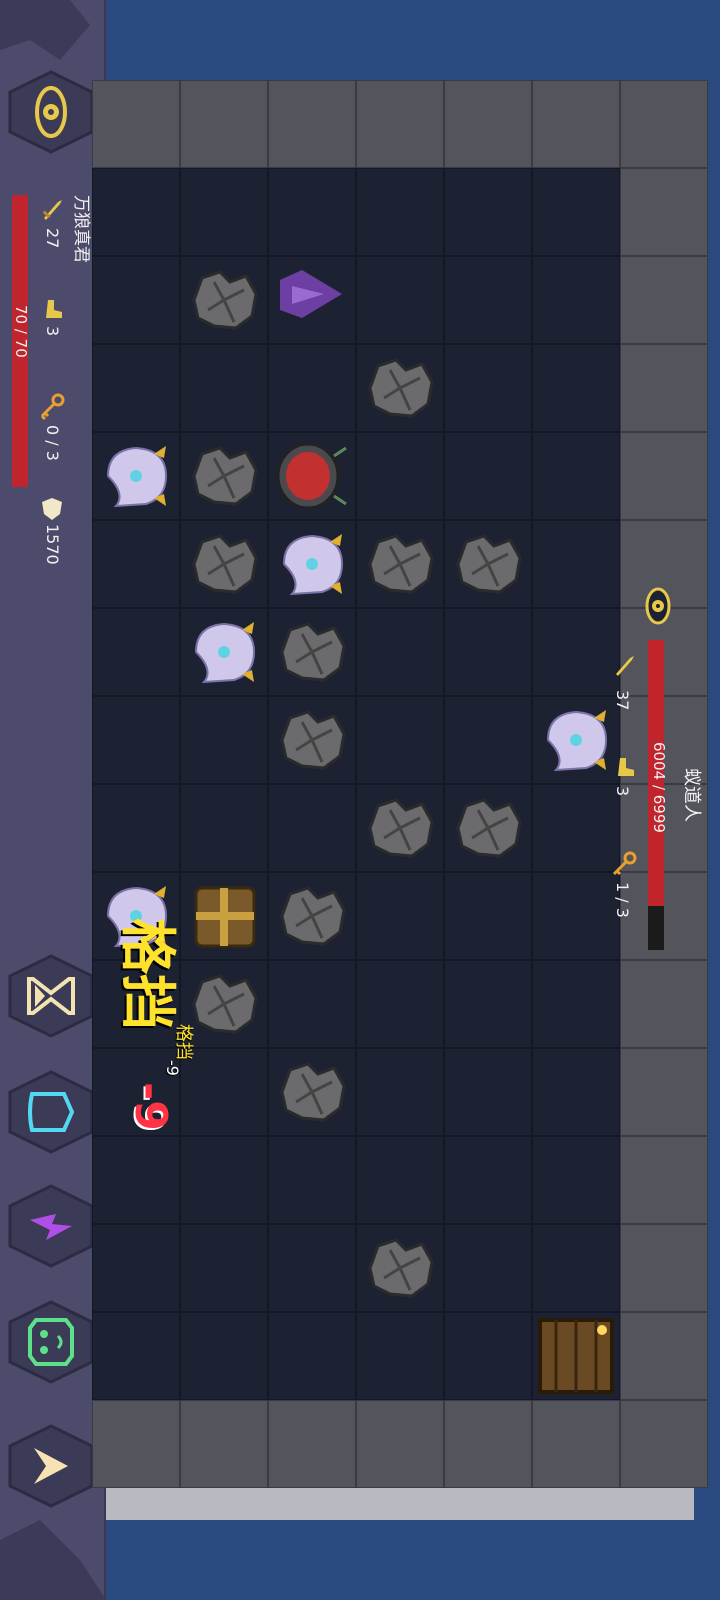 Image resolution: width=720 pixels, height=1600 pixels. What do you see at coordinates (312, 300) in the screenshot?
I see `crystal-item` at bounding box center [312, 300].